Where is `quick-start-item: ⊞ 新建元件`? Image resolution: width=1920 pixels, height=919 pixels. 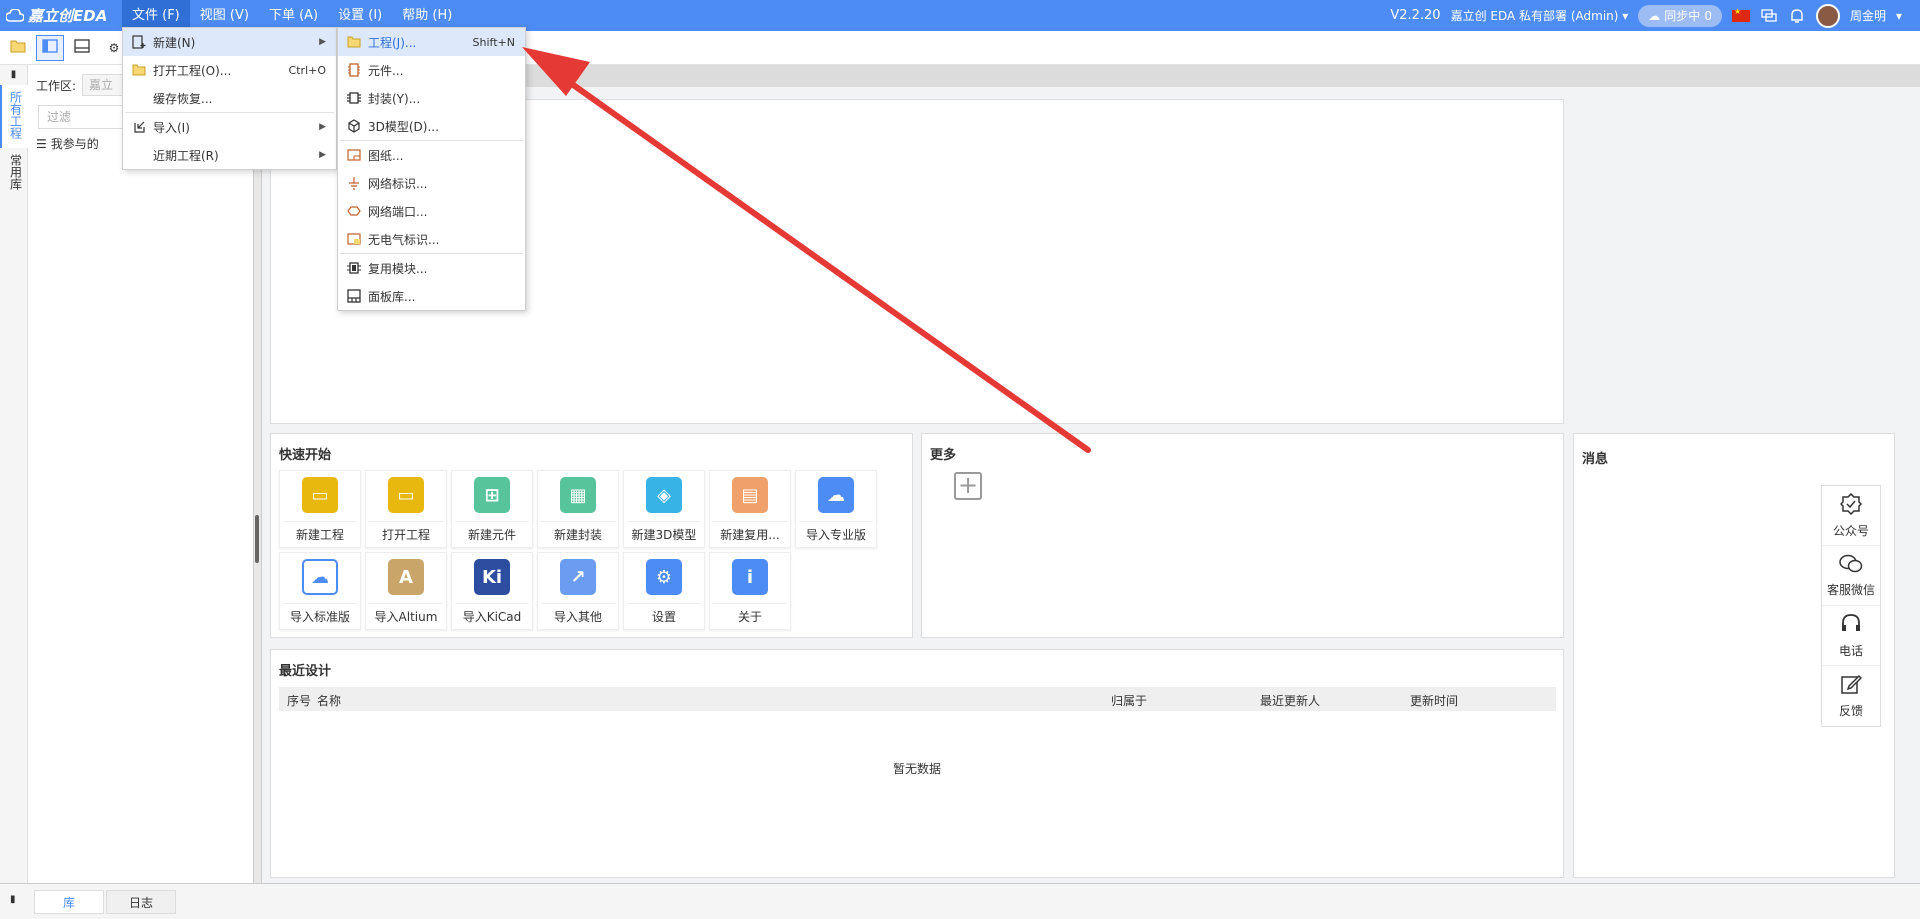 quick-start-item: ⊞ 新建元件 is located at coordinates (492, 509).